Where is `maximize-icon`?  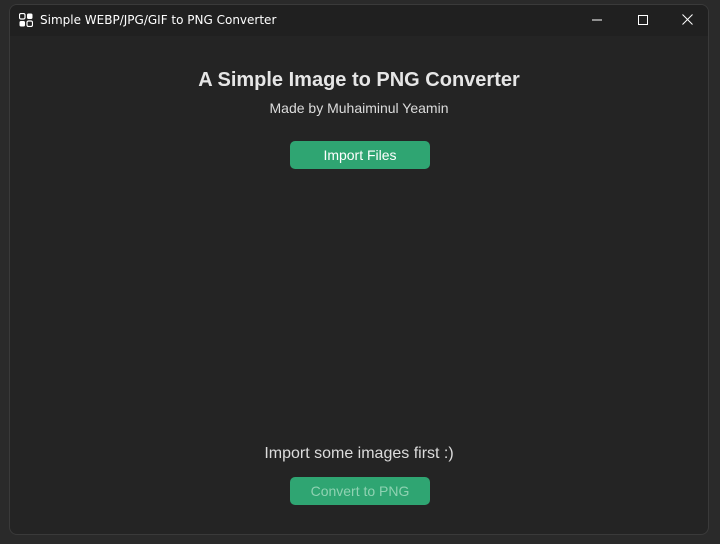 maximize-icon is located at coordinates (643, 21).